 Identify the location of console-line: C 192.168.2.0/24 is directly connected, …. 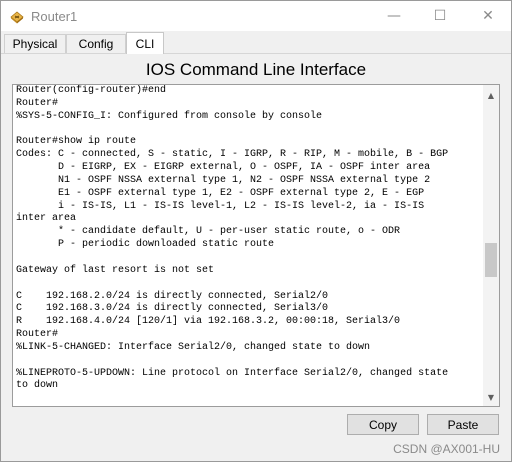
(172, 296).